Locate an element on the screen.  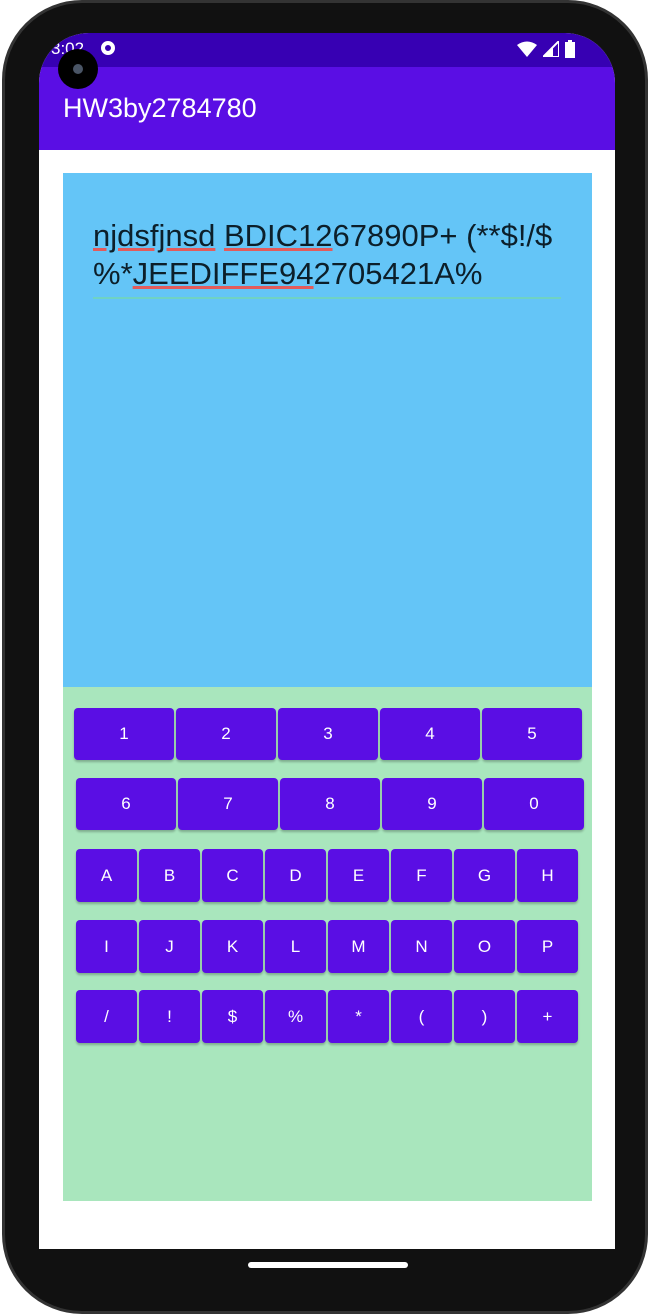
key-button: / is located at coordinates (106, 1016).